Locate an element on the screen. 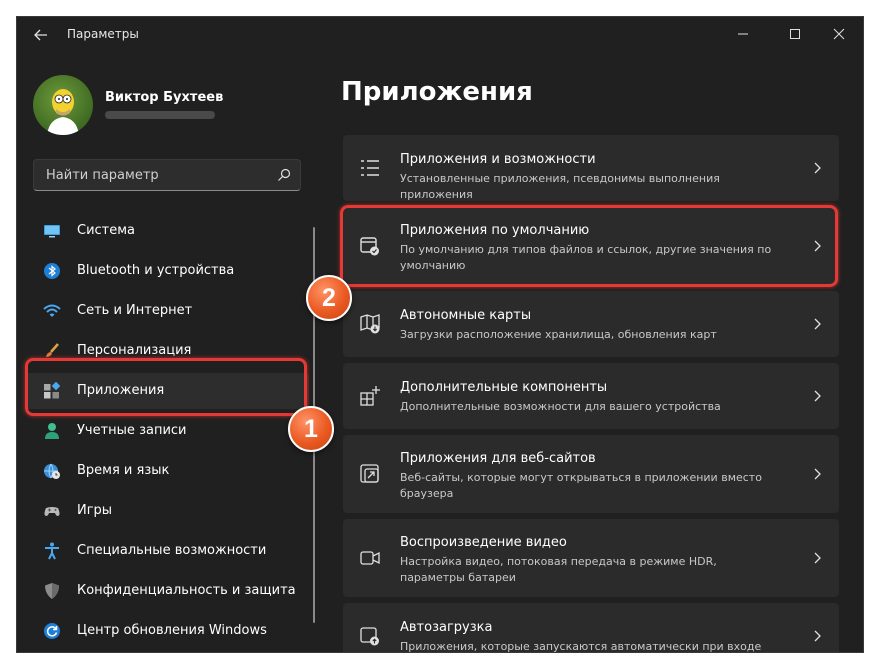 The height and width of the screenshot is (669, 880). sidebar-item-label: Bluetooth и устройства is located at coordinates (156, 270).